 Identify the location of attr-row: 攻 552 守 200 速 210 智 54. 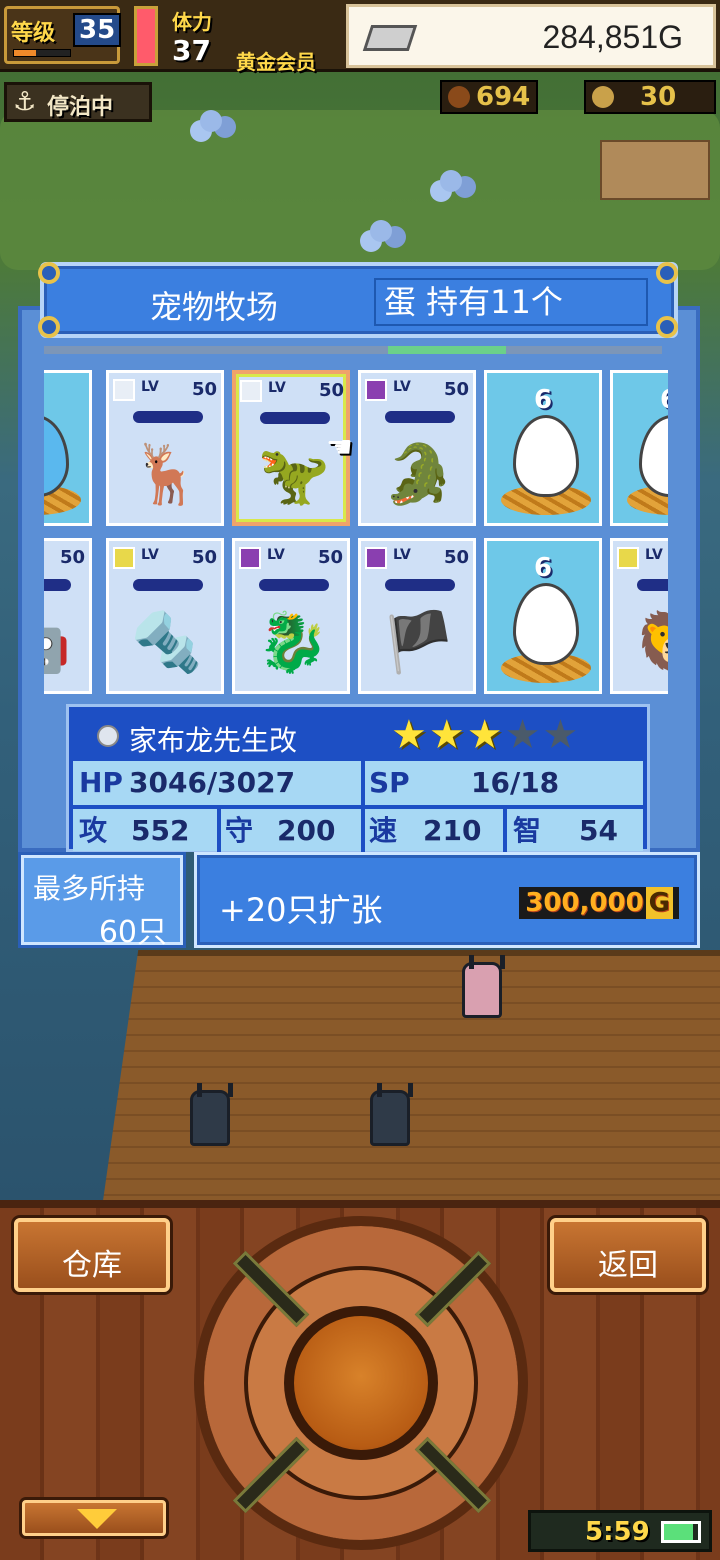
(358, 831).